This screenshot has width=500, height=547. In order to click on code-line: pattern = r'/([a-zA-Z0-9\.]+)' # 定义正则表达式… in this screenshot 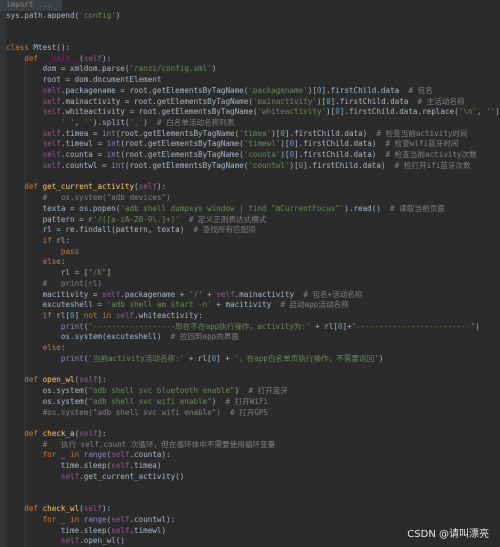, I will do `click(250, 220)`.